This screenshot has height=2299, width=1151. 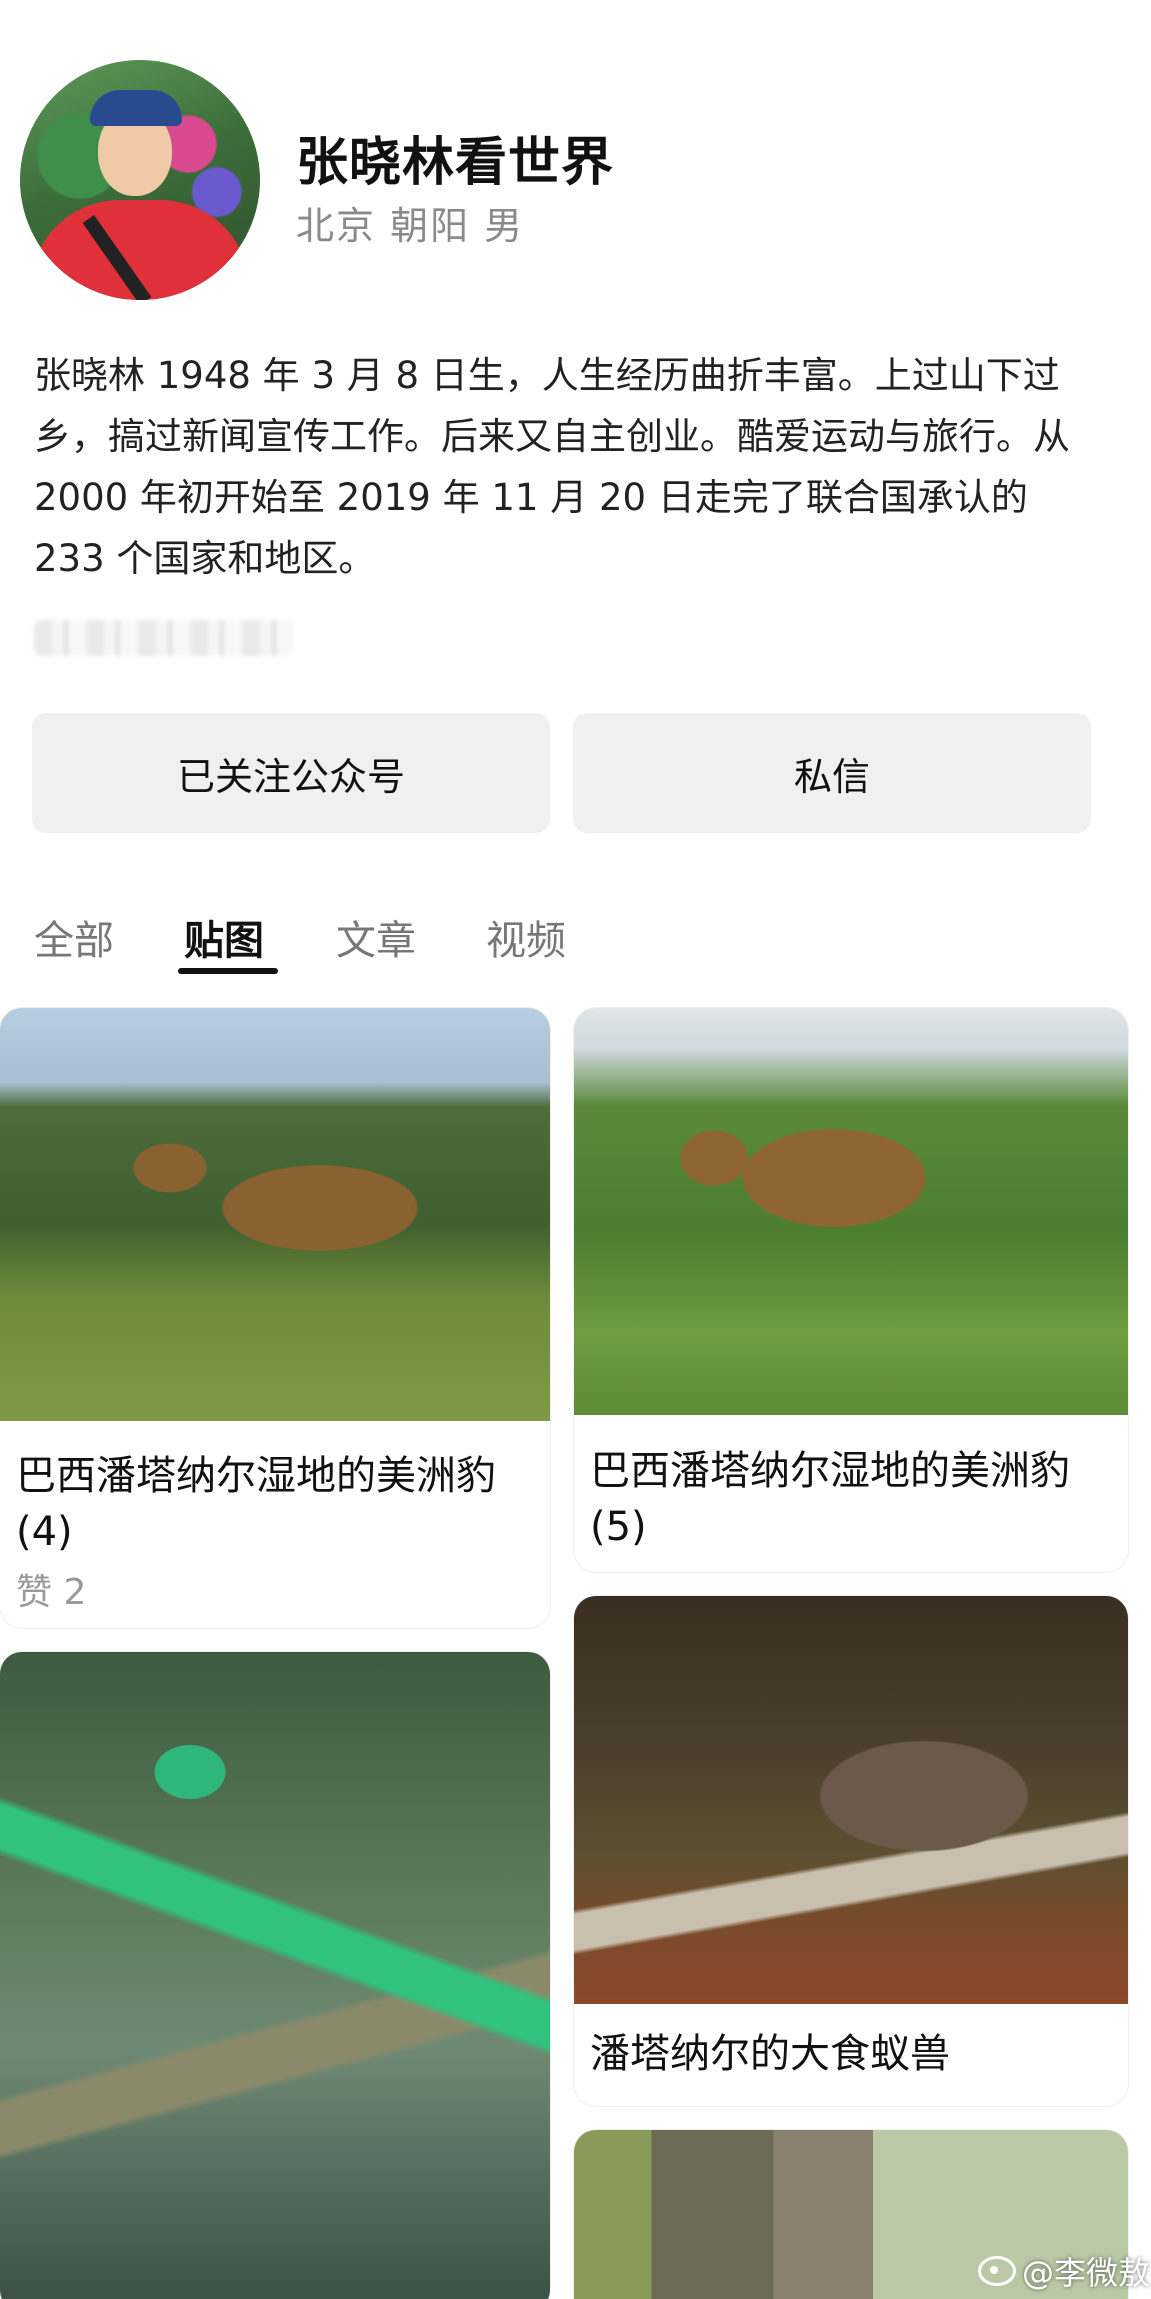 I want to click on followed-official-account-button: 已关注公众号, so click(x=291, y=773).